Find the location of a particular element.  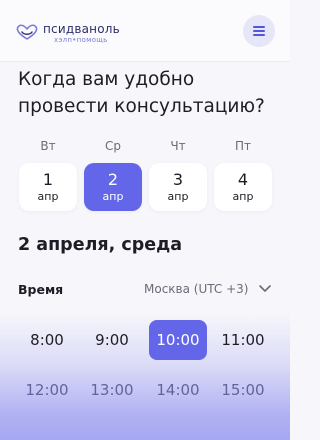

brand-logo: псидваноль хэлп•помощь is located at coordinates (70, 34).